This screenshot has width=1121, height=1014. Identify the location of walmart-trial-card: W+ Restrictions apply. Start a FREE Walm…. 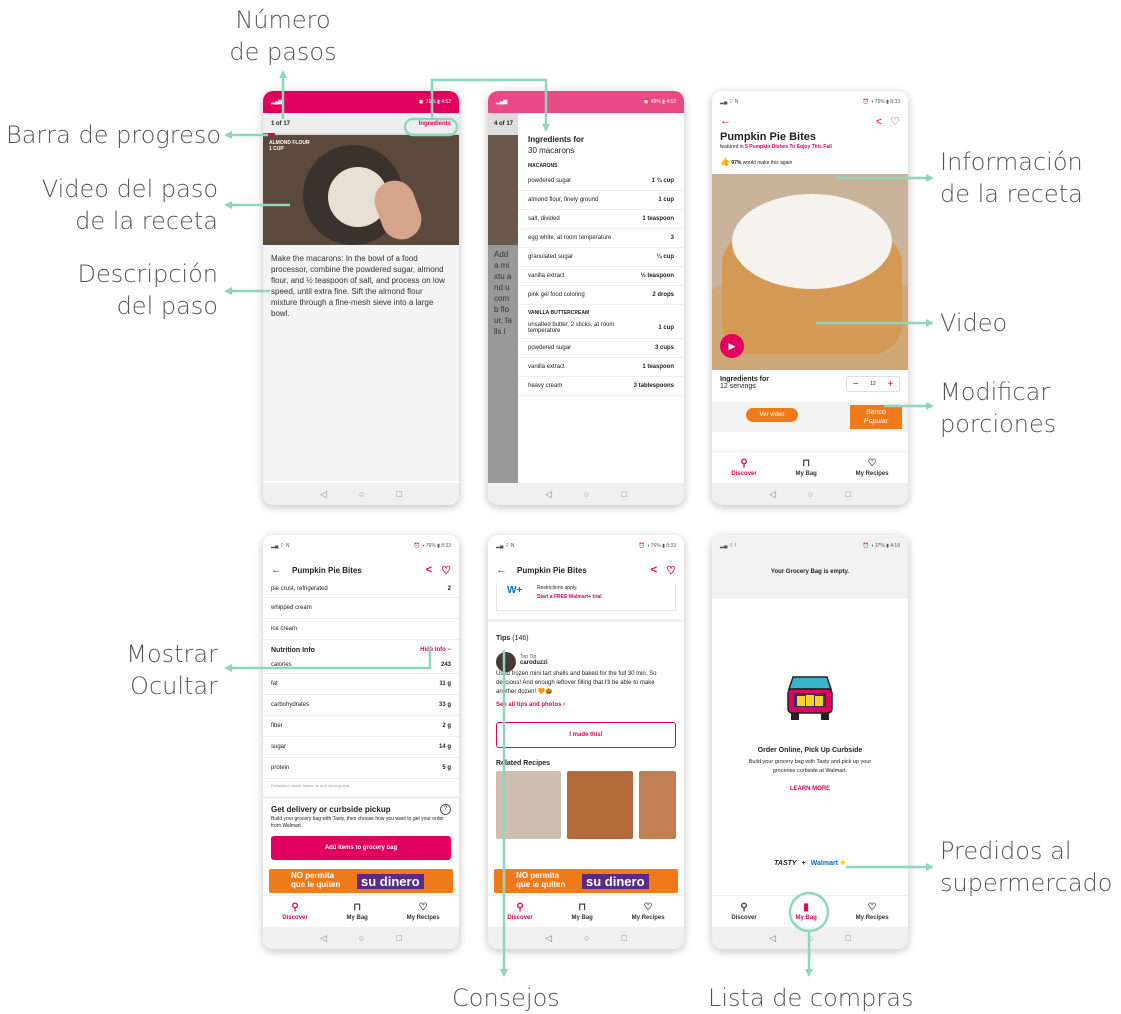
(586, 597).